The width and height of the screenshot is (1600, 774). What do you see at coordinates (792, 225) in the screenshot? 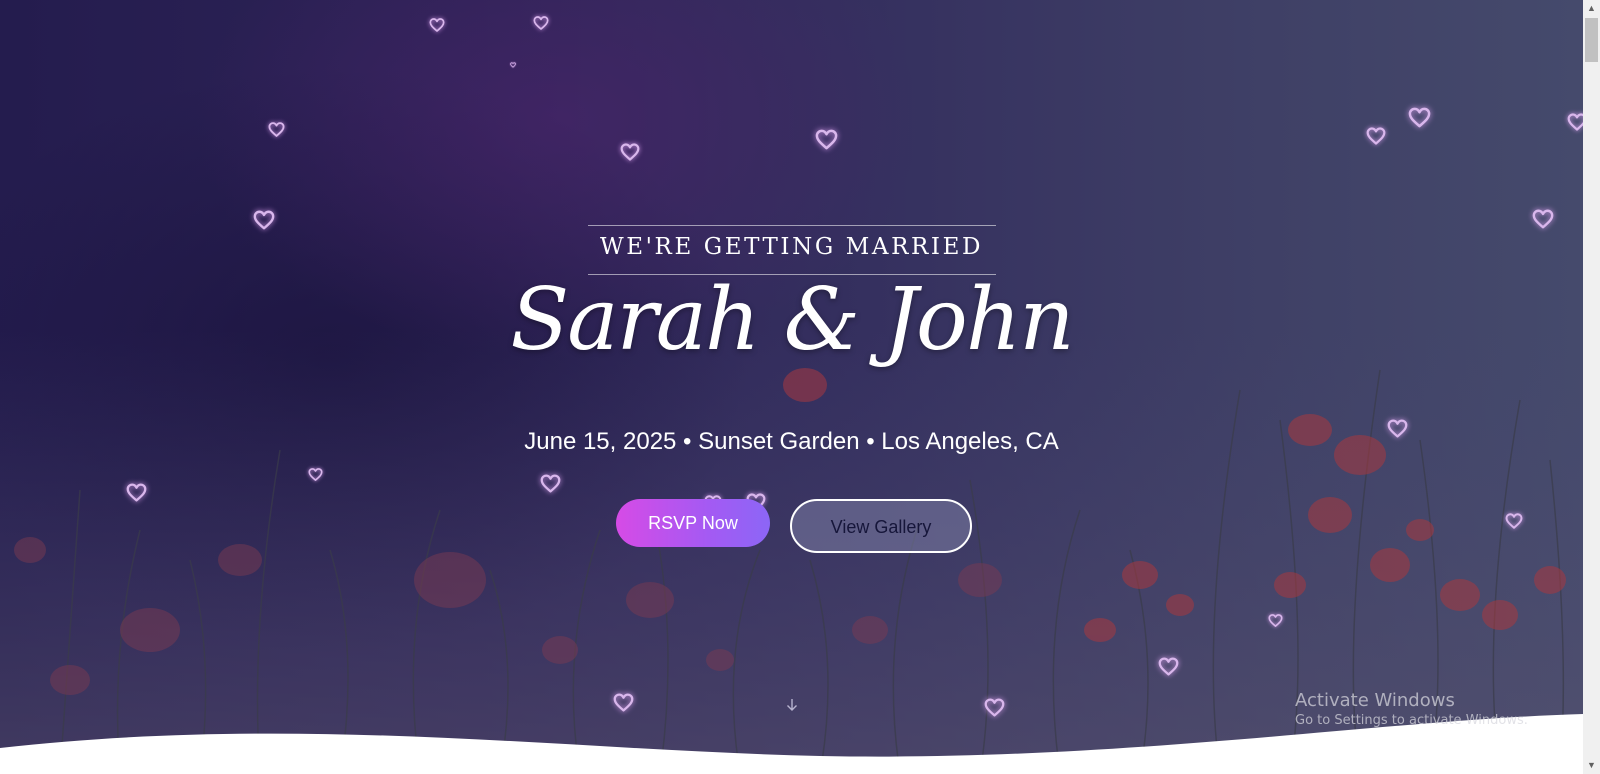
I see `top-divider` at bounding box center [792, 225].